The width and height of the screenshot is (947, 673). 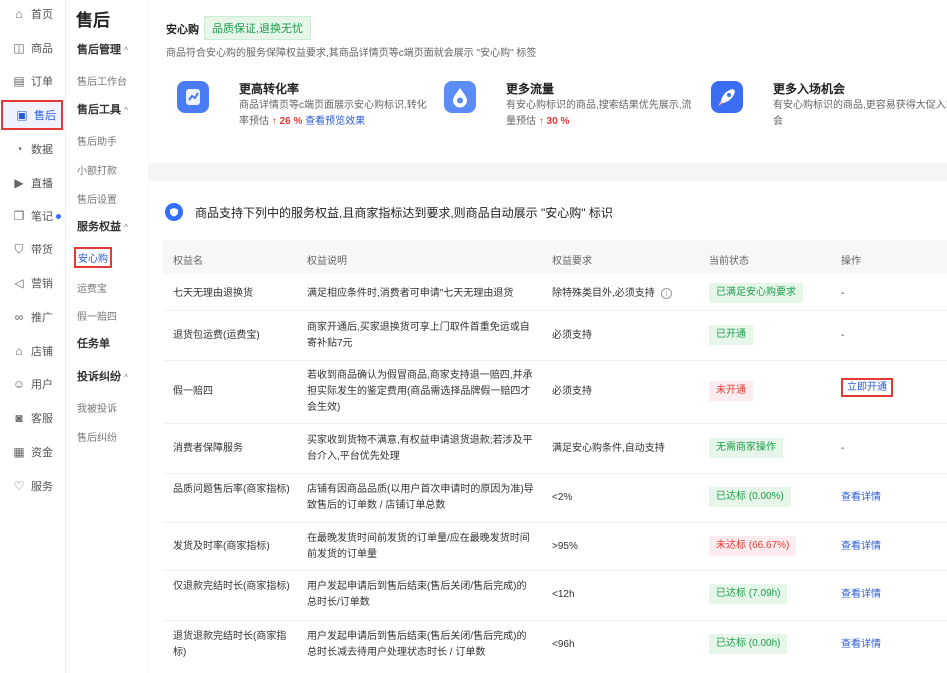 I want to click on row-status: 已开通, so click(x=731, y=335).